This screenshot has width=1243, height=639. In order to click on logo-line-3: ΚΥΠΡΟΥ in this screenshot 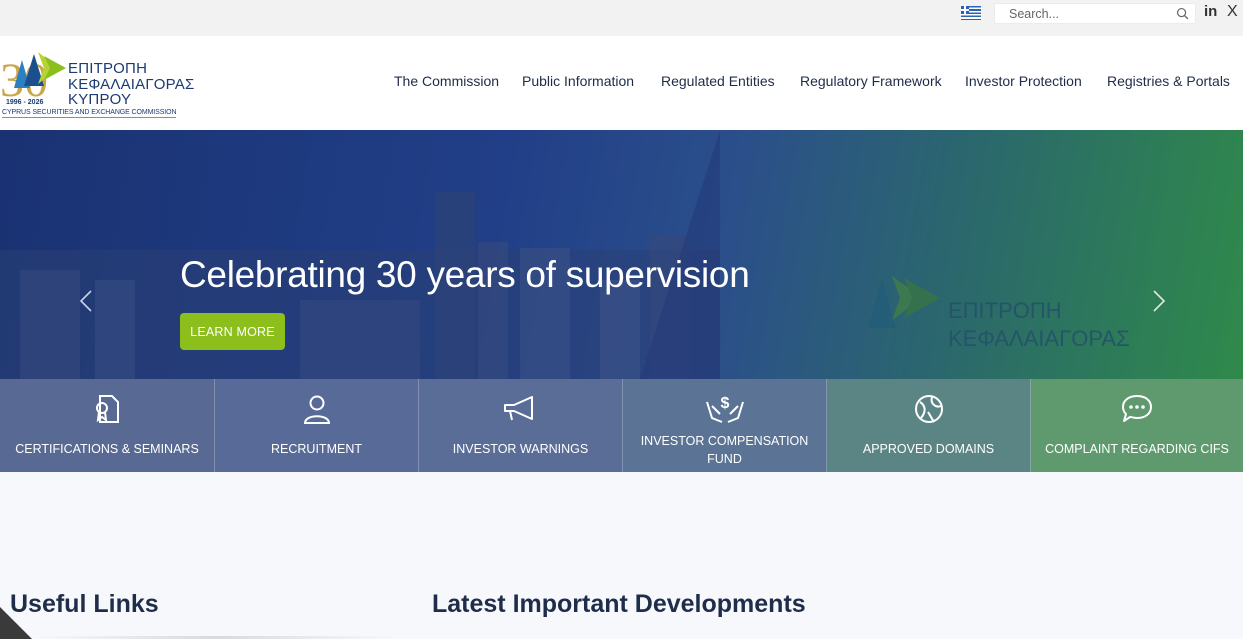, I will do `click(100, 99)`.